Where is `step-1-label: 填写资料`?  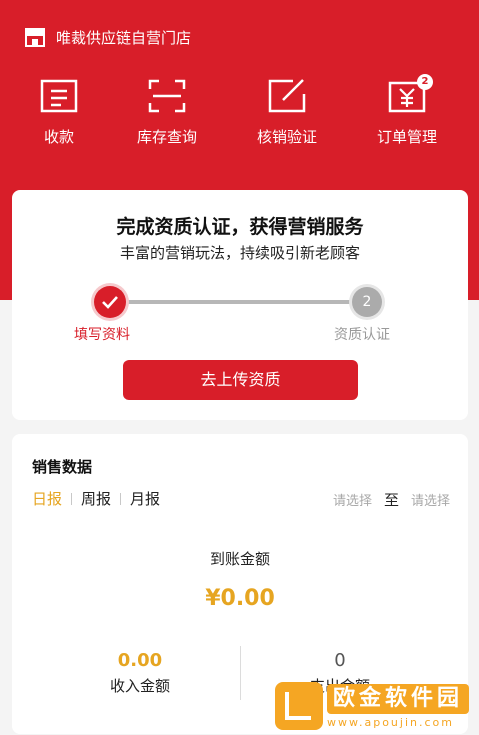
step-1-label: 填写资料 is located at coordinates (102, 335).